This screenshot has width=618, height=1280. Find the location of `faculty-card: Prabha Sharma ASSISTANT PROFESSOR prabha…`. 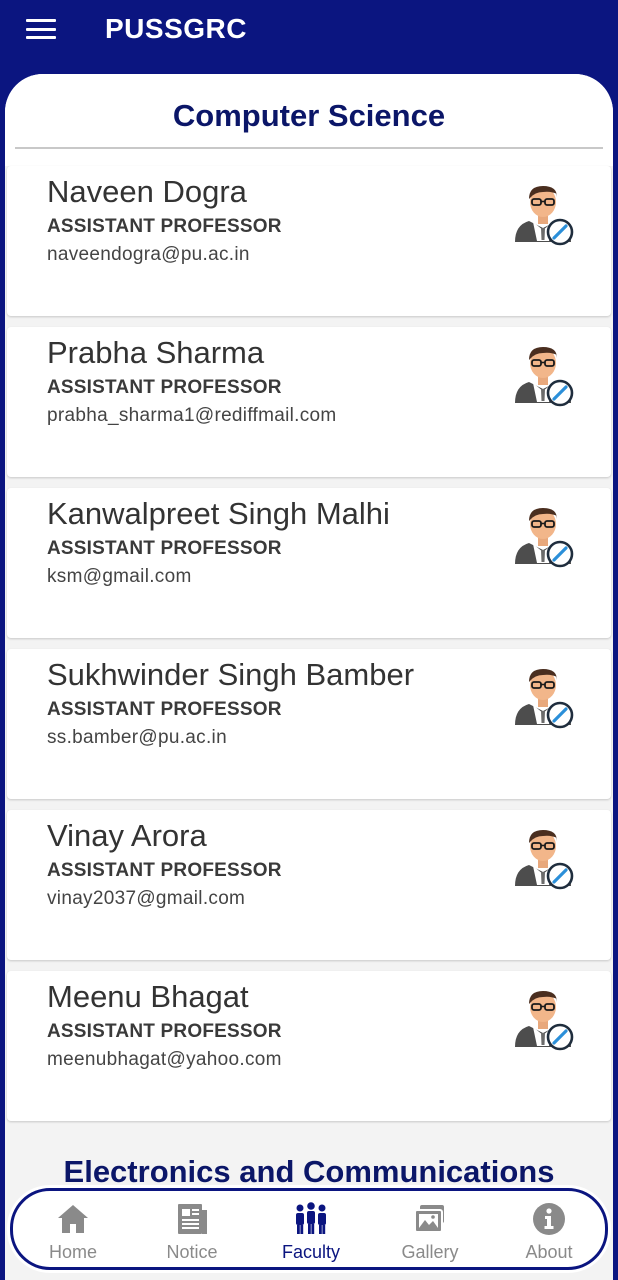

faculty-card: Prabha Sharma ASSISTANT PROFESSOR prabha… is located at coordinates (309, 402).